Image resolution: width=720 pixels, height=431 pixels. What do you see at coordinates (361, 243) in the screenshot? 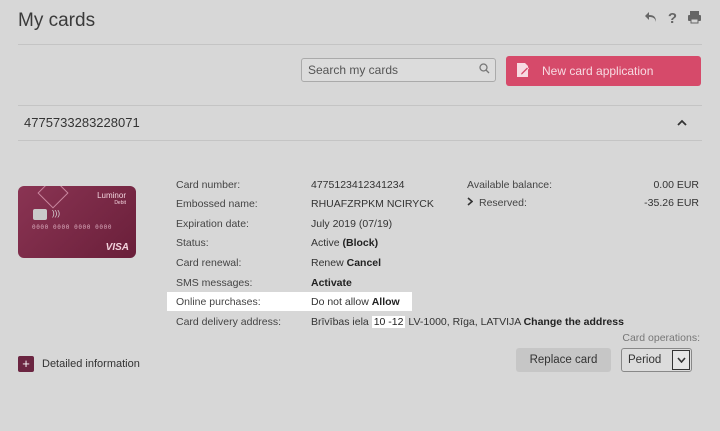
I see `block-link: (Block)` at bounding box center [361, 243].